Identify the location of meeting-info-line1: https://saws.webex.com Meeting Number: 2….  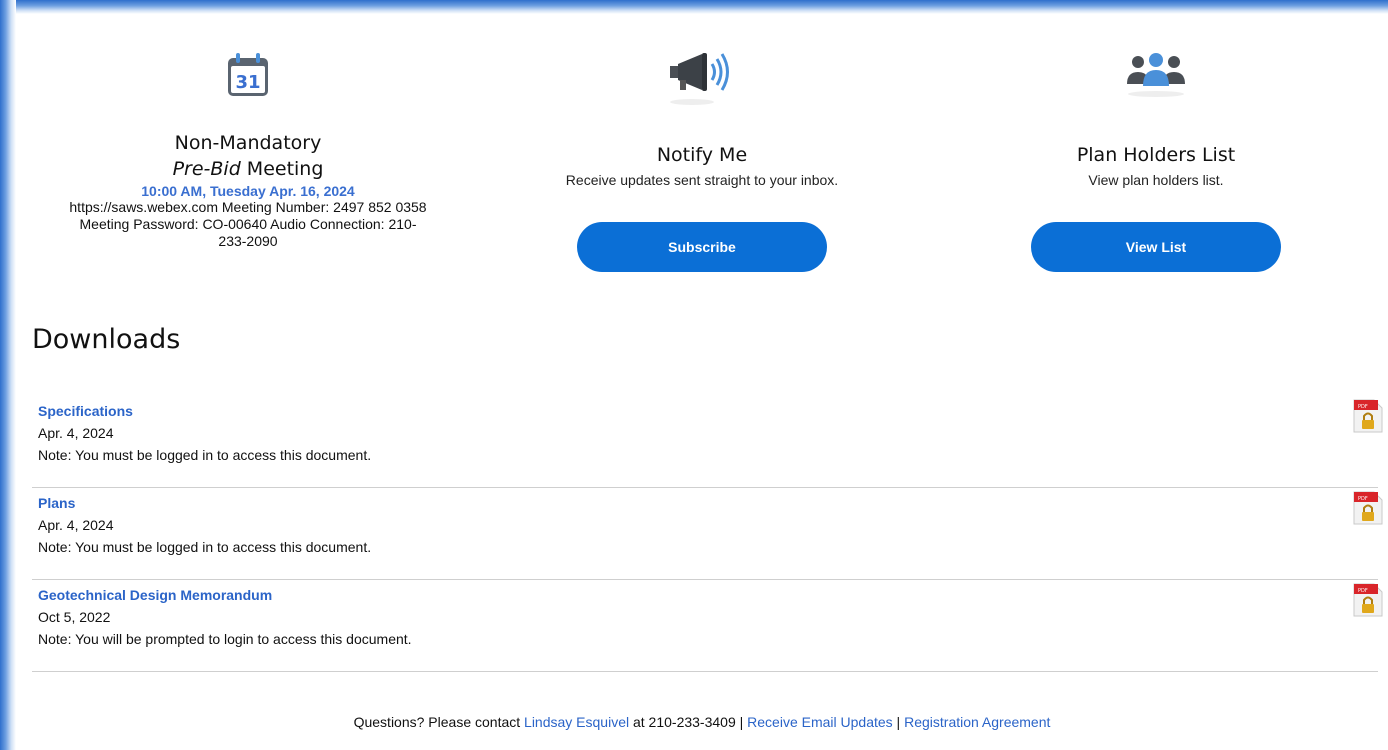
(248, 207).